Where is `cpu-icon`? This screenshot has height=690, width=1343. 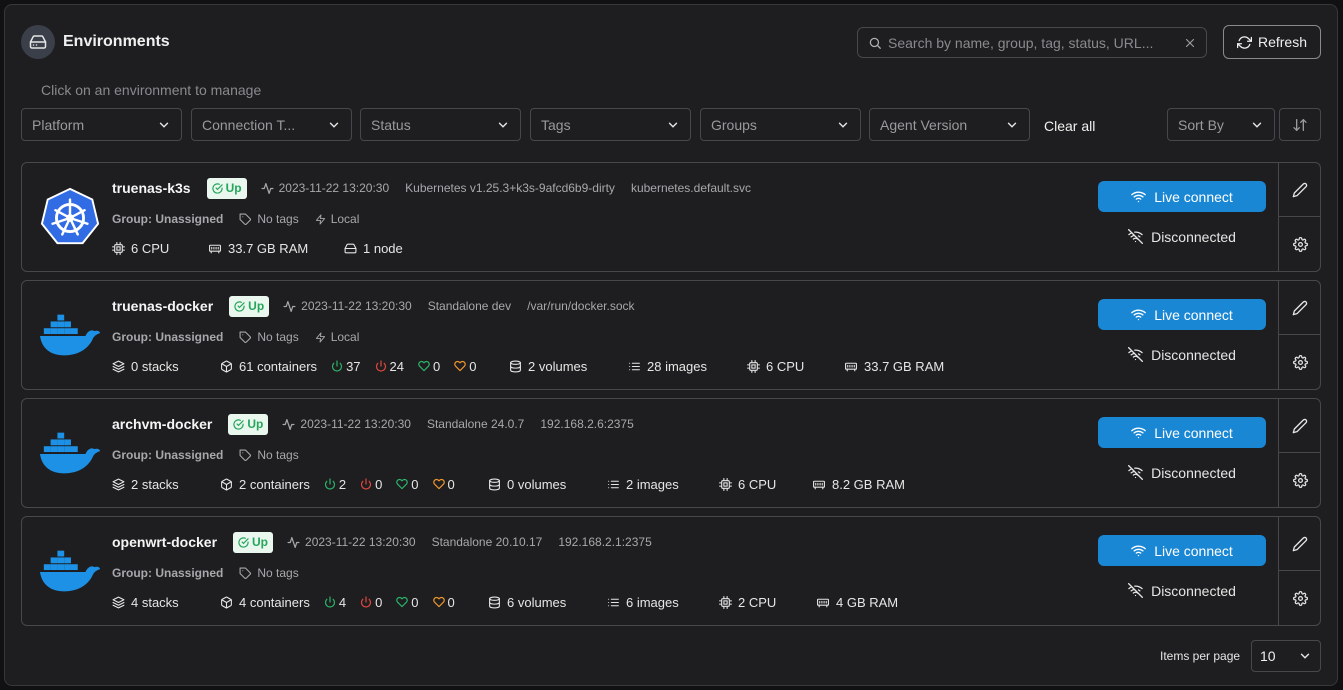 cpu-icon is located at coordinates (725, 484).